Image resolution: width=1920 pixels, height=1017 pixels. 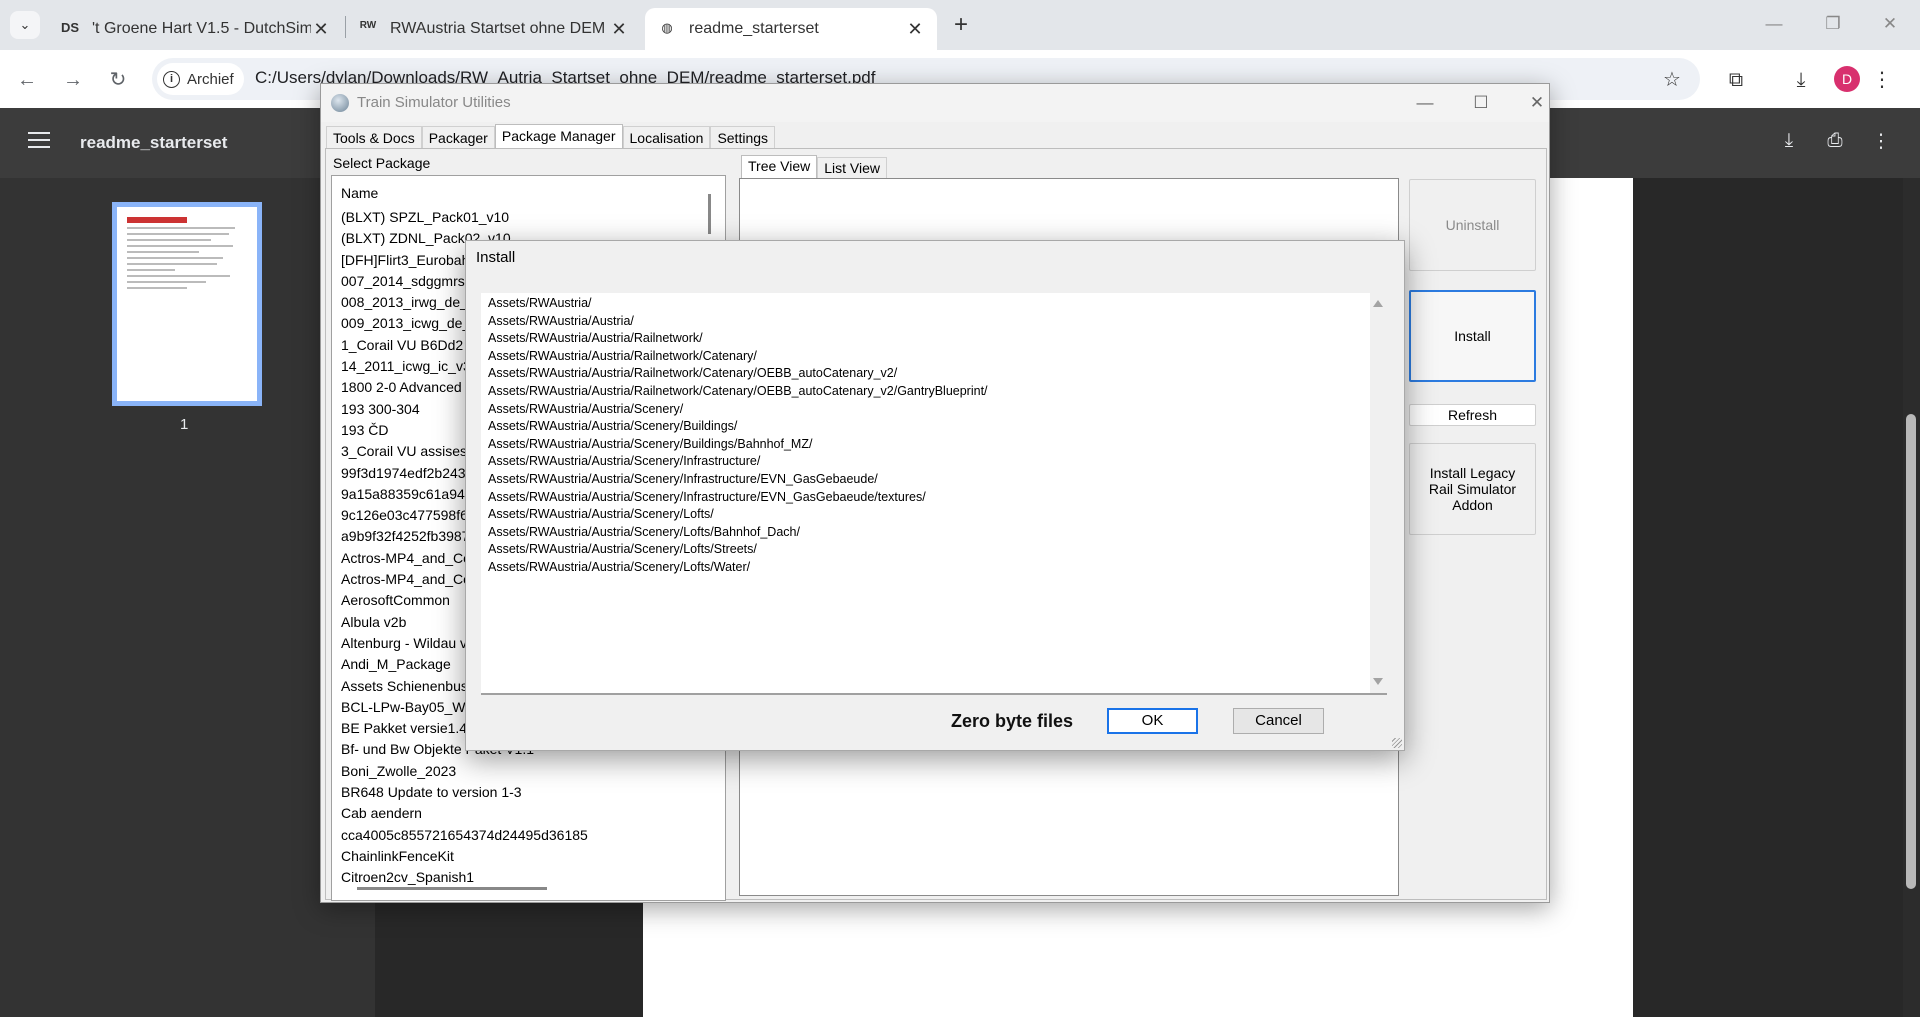 What do you see at coordinates (1833, 24) in the screenshot?
I see `restore-window-button: ❐` at bounding box center [1833, 24].